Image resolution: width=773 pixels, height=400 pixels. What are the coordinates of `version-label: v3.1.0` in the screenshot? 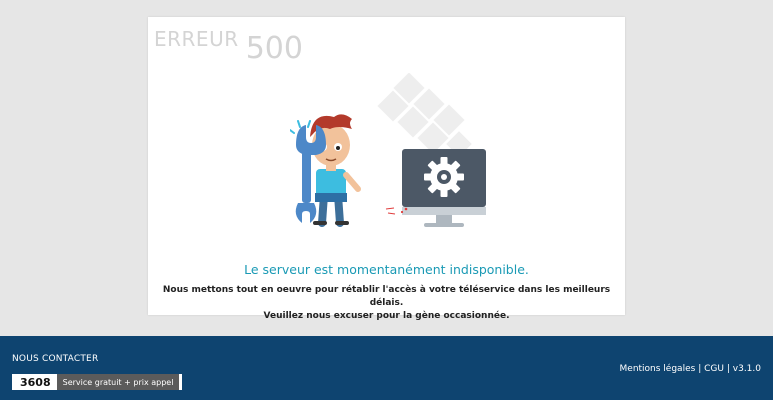 It's located at (746, 369).